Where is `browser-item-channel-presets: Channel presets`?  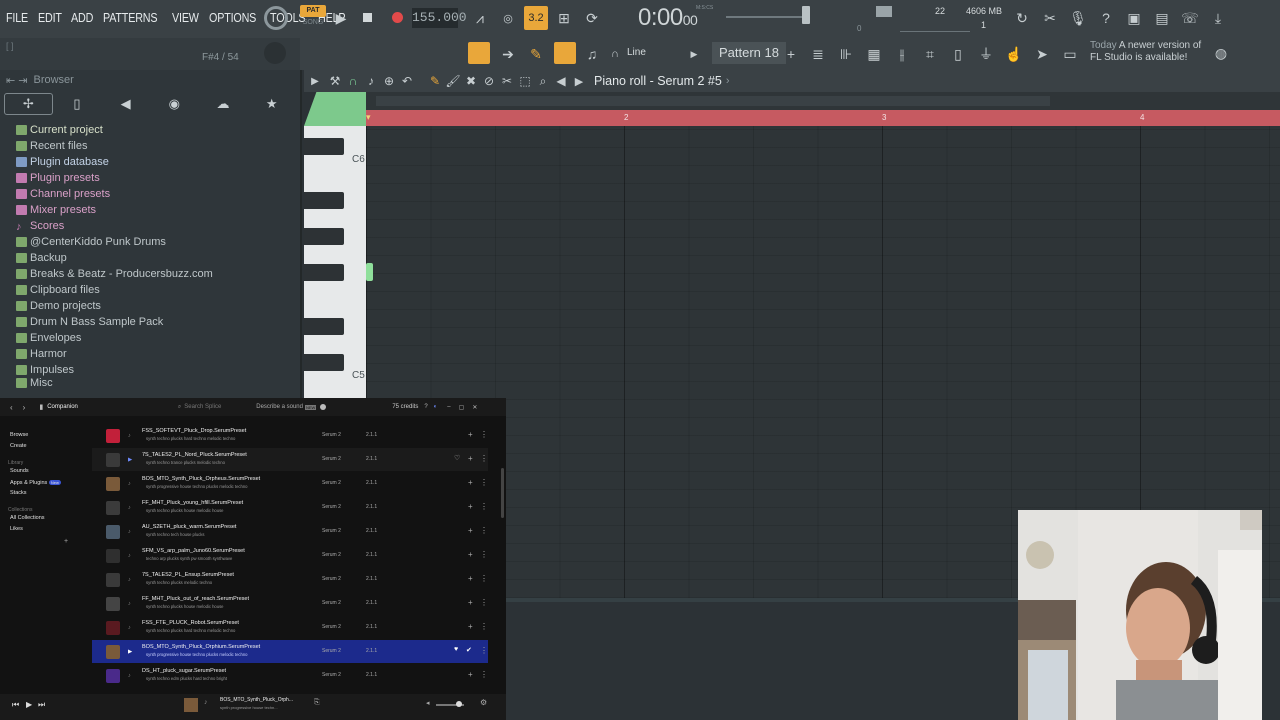 browser-item-channel-presets: Channel presets is located at coordinates (150, 194).